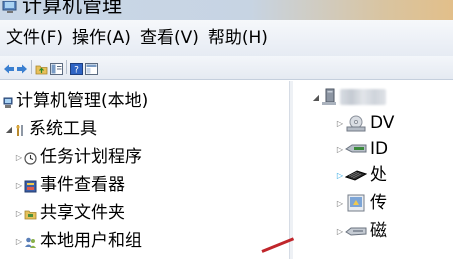 This screenshot has width=453, height=259. I want to click on tree-item-label: 计算机管理(本地), so click(82, 101).